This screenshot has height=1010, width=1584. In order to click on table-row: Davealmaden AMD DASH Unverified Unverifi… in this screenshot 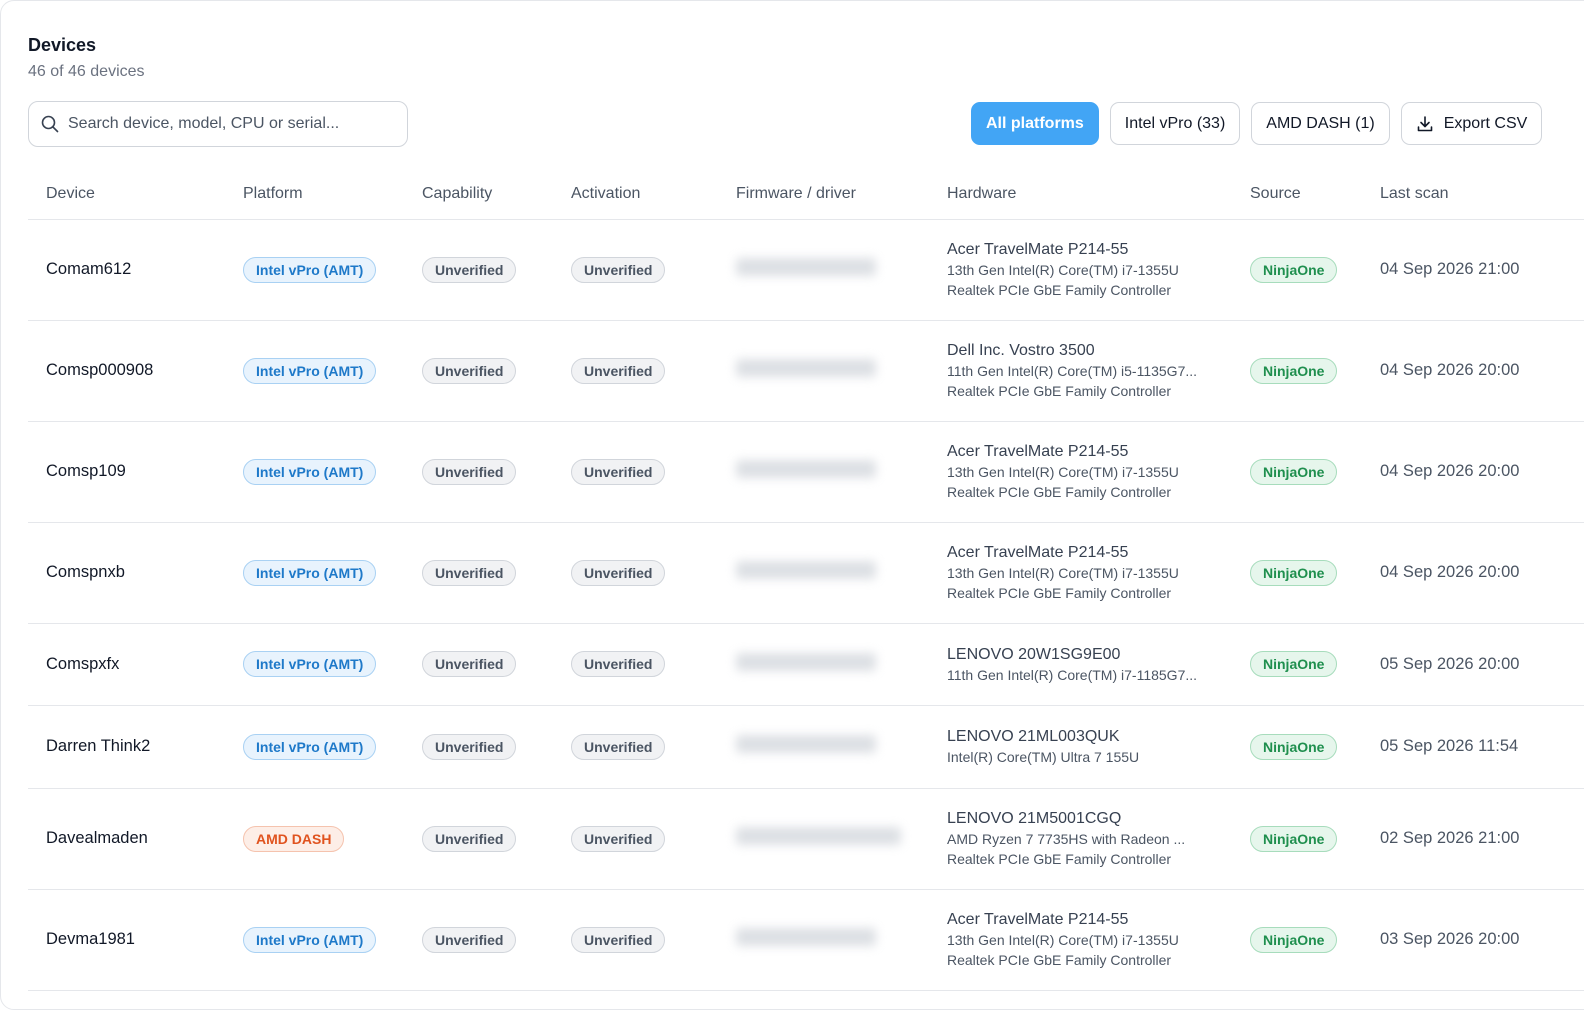, I will do `click(806, 839)`.